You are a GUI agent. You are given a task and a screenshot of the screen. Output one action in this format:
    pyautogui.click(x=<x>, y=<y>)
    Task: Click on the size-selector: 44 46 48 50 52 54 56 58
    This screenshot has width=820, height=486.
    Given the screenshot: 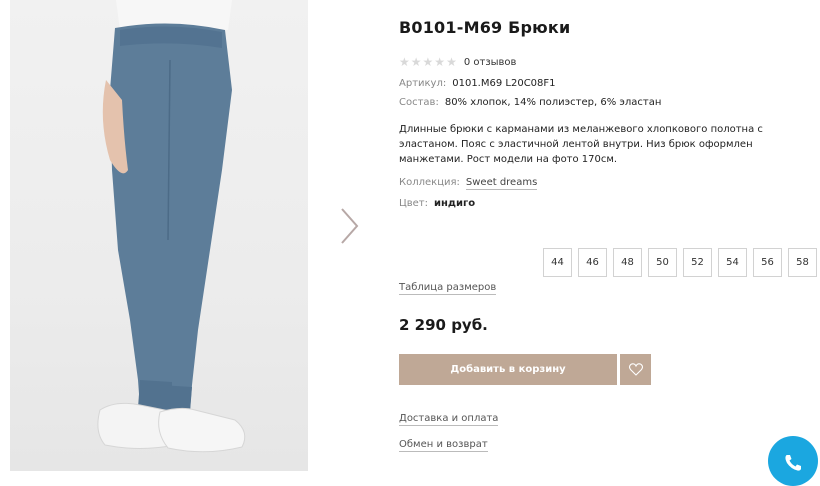 What is the action you would take?
    pyautogui.click(x=680, y=262)
    